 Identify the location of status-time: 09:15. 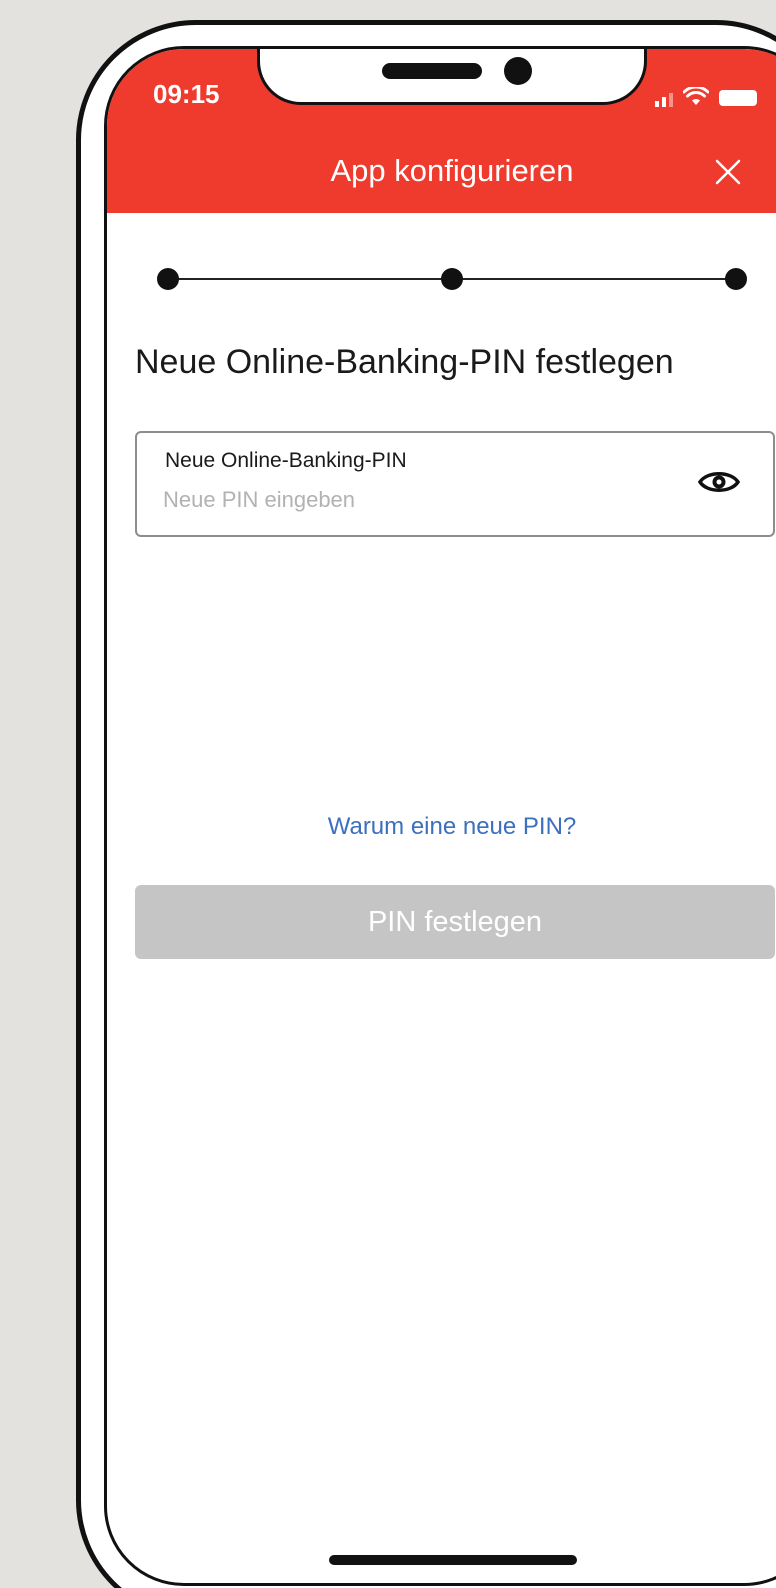
(186, 94).